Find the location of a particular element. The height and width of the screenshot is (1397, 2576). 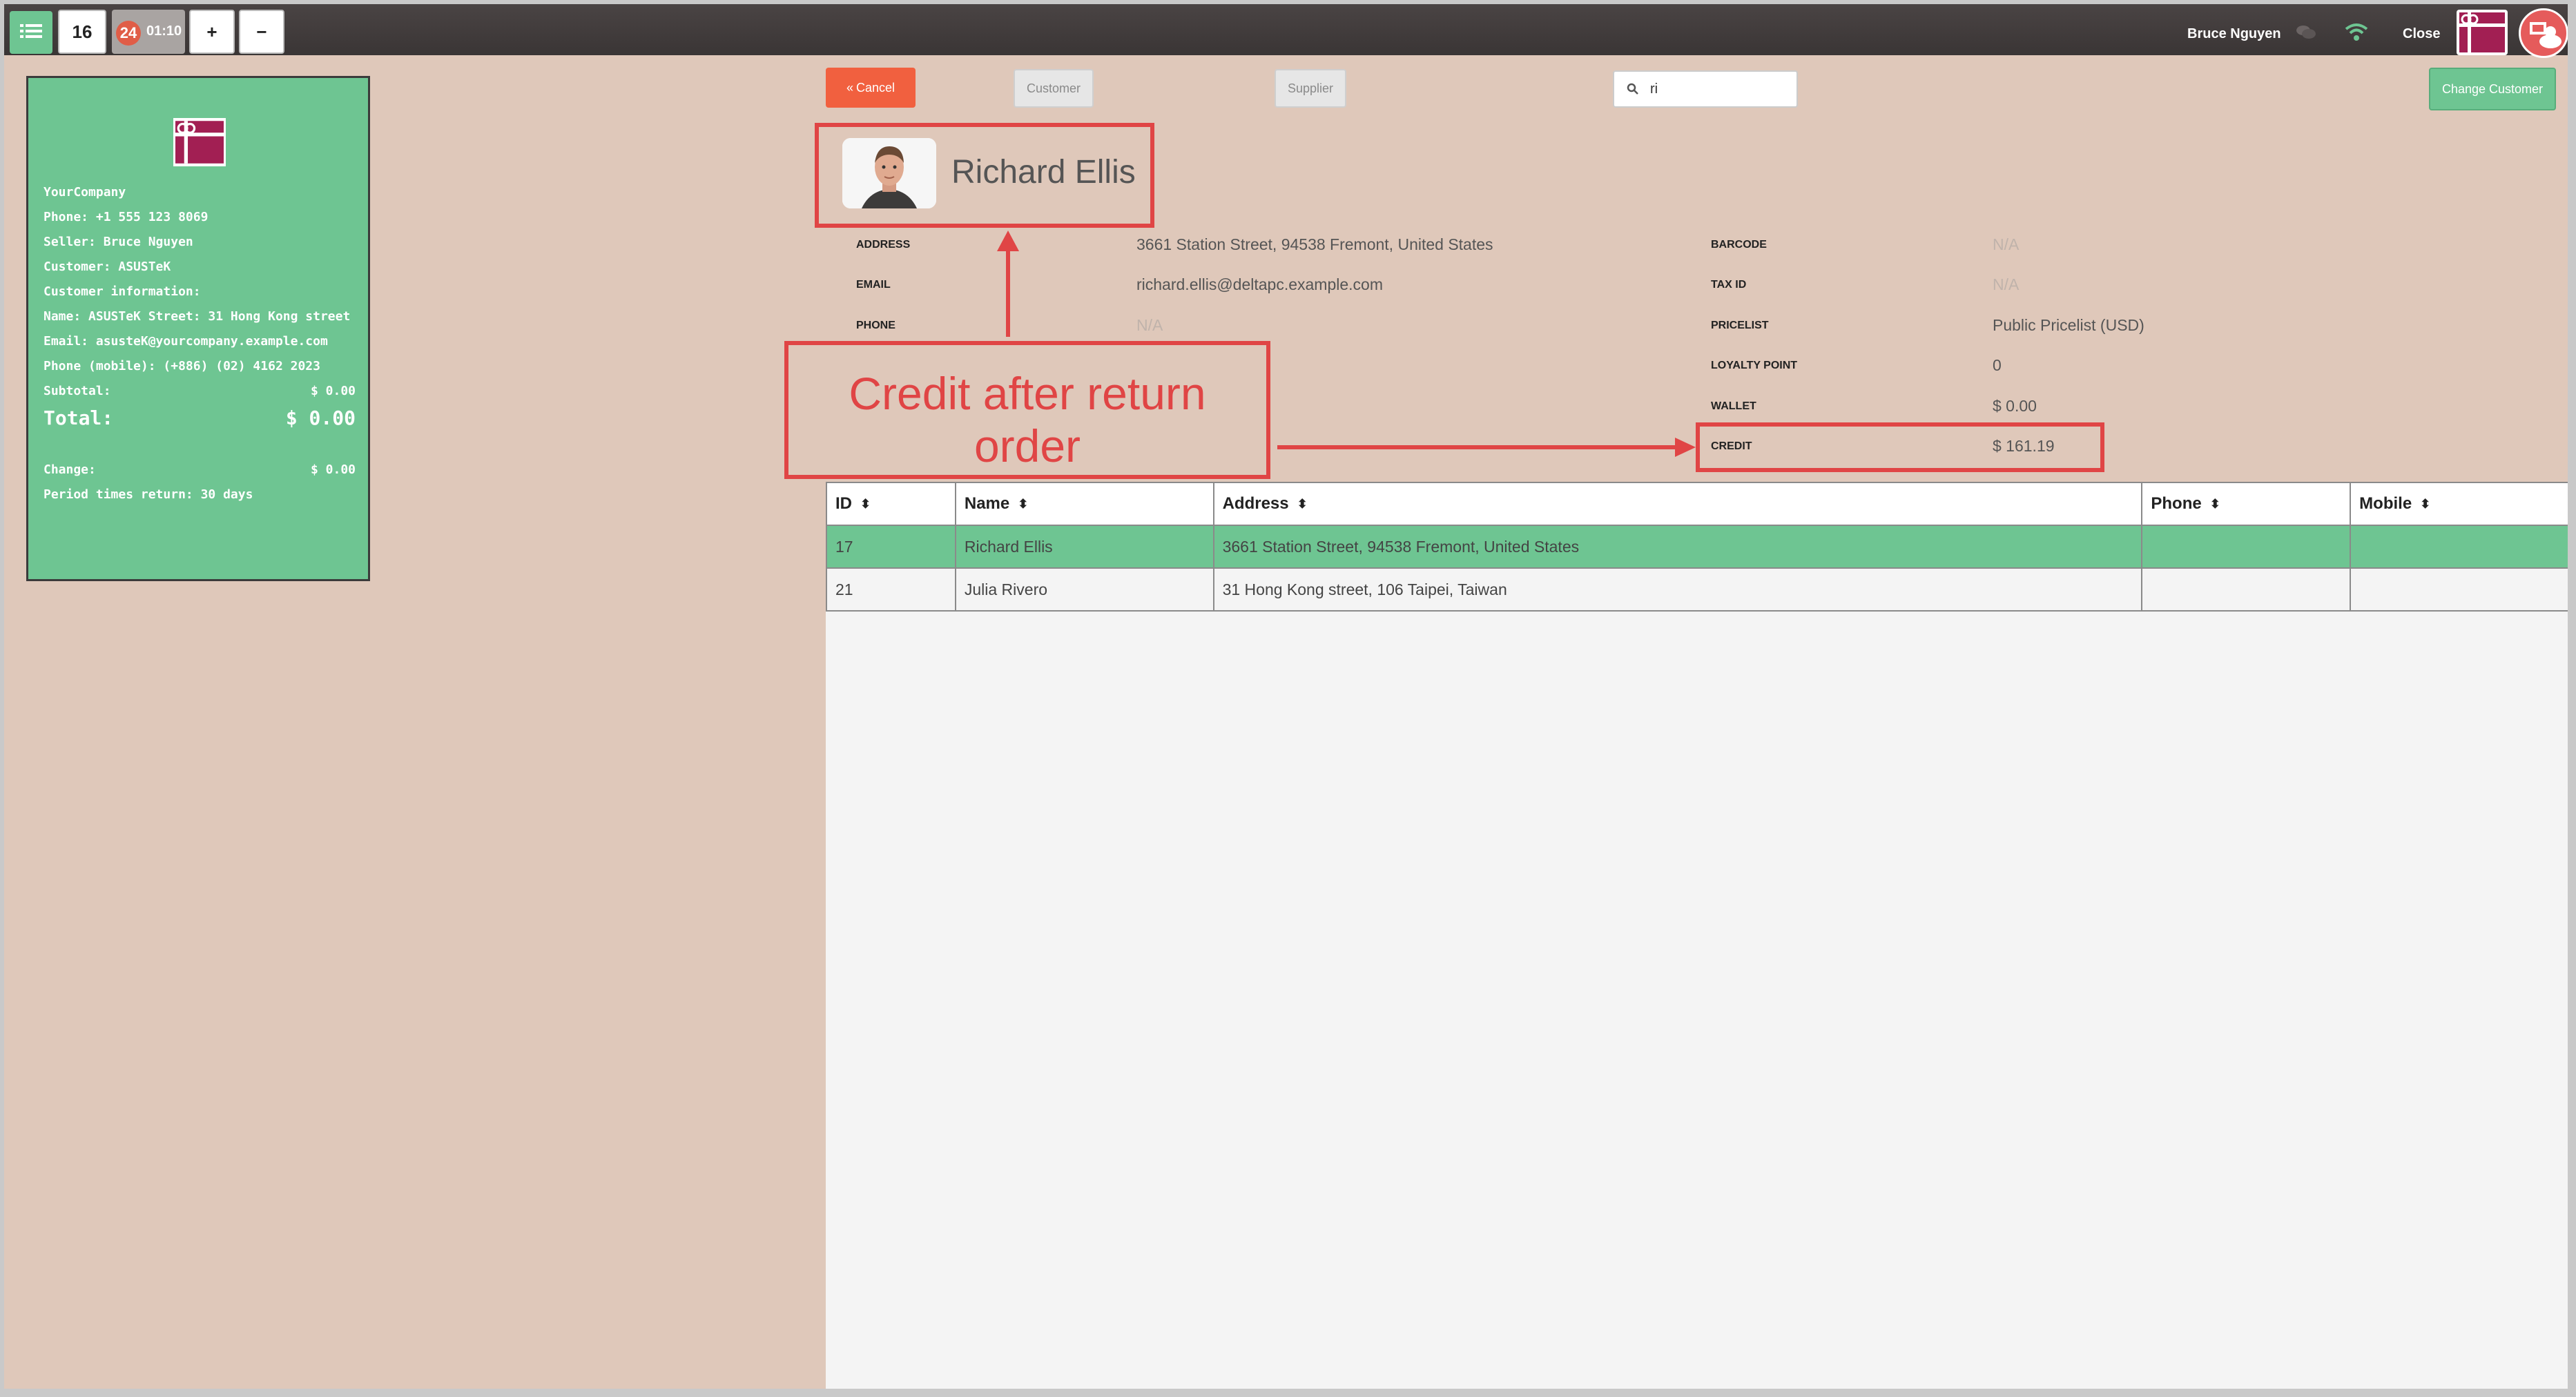

receipt-customer-info: Customer information: is located at coordinates (122, 291).